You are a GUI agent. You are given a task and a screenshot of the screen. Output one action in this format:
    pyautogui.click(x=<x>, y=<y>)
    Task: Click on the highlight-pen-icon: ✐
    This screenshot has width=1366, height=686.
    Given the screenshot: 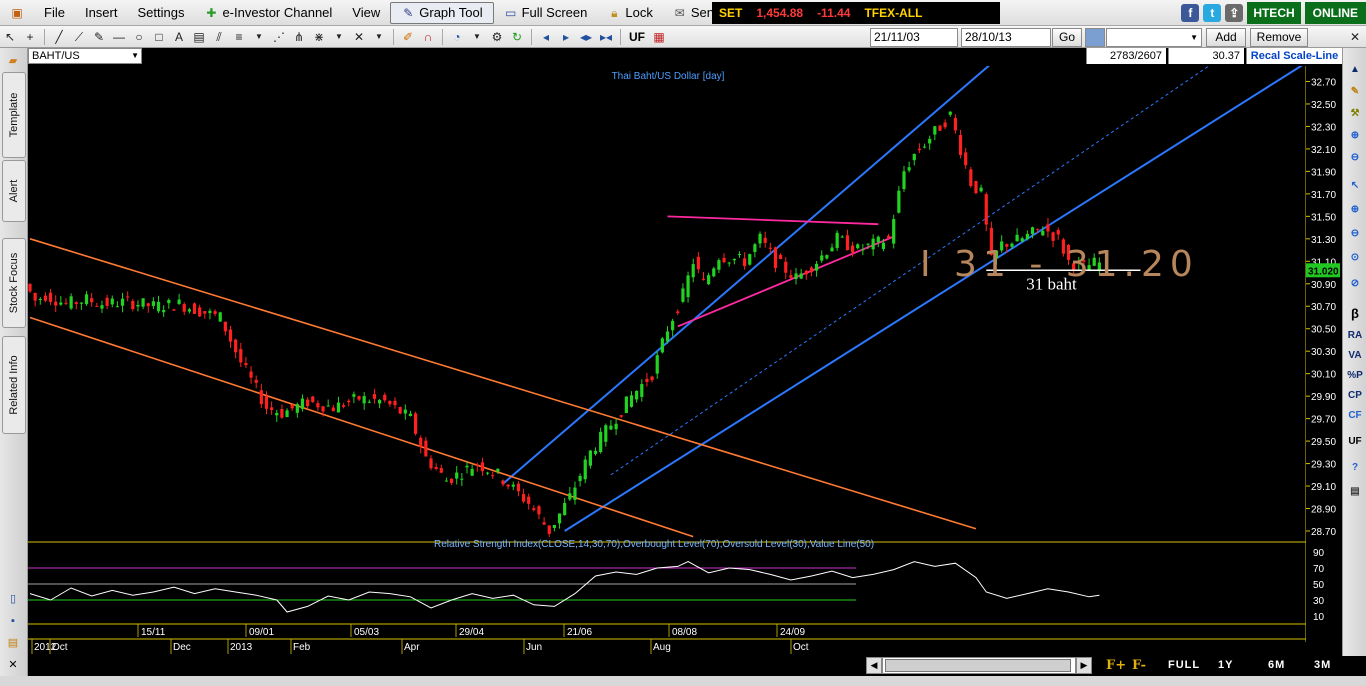 What is the action you would take?
    pyautogui.click(x=408, y=37)
    